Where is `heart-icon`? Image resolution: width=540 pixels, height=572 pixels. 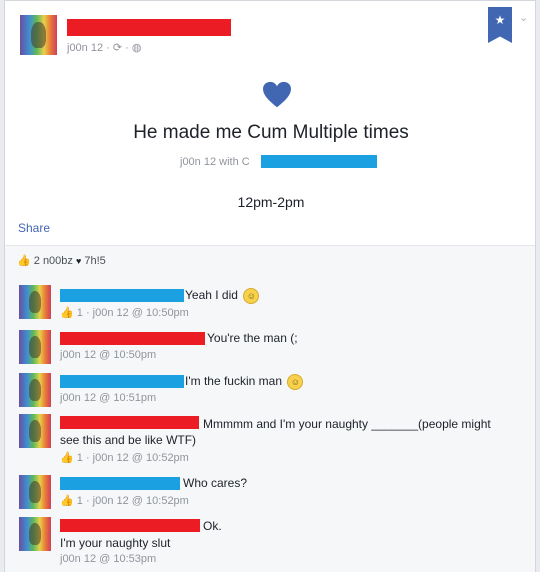
heart-icon is located at coordinates (277, 94).